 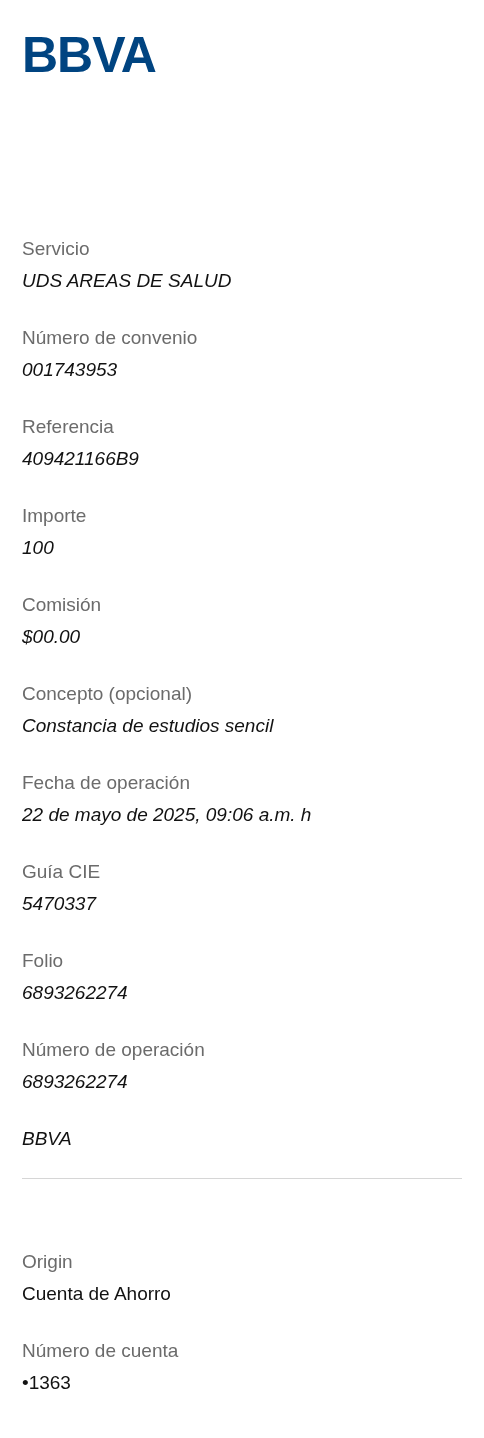 I want to click on field-label: Servicio, so click(x=56, y=249).